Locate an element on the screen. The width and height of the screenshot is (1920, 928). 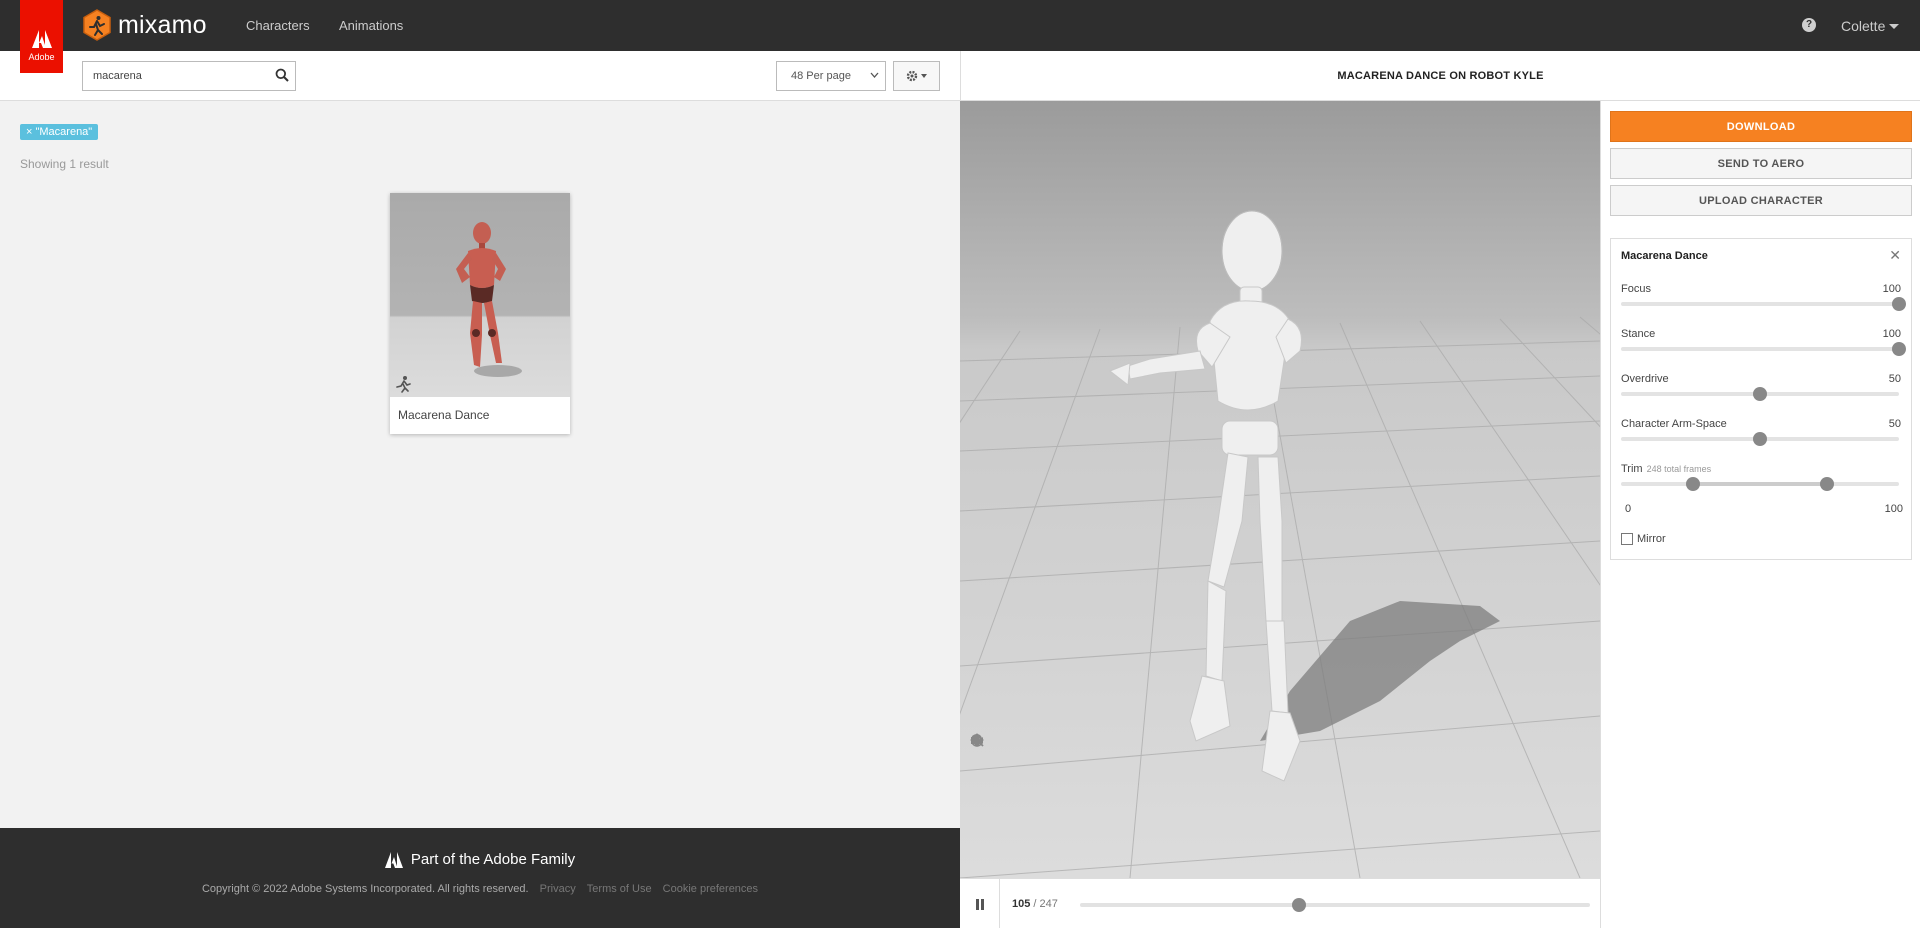
param-arm-space: Character Arm-Space 50 is located at coordinates (1761, 433).